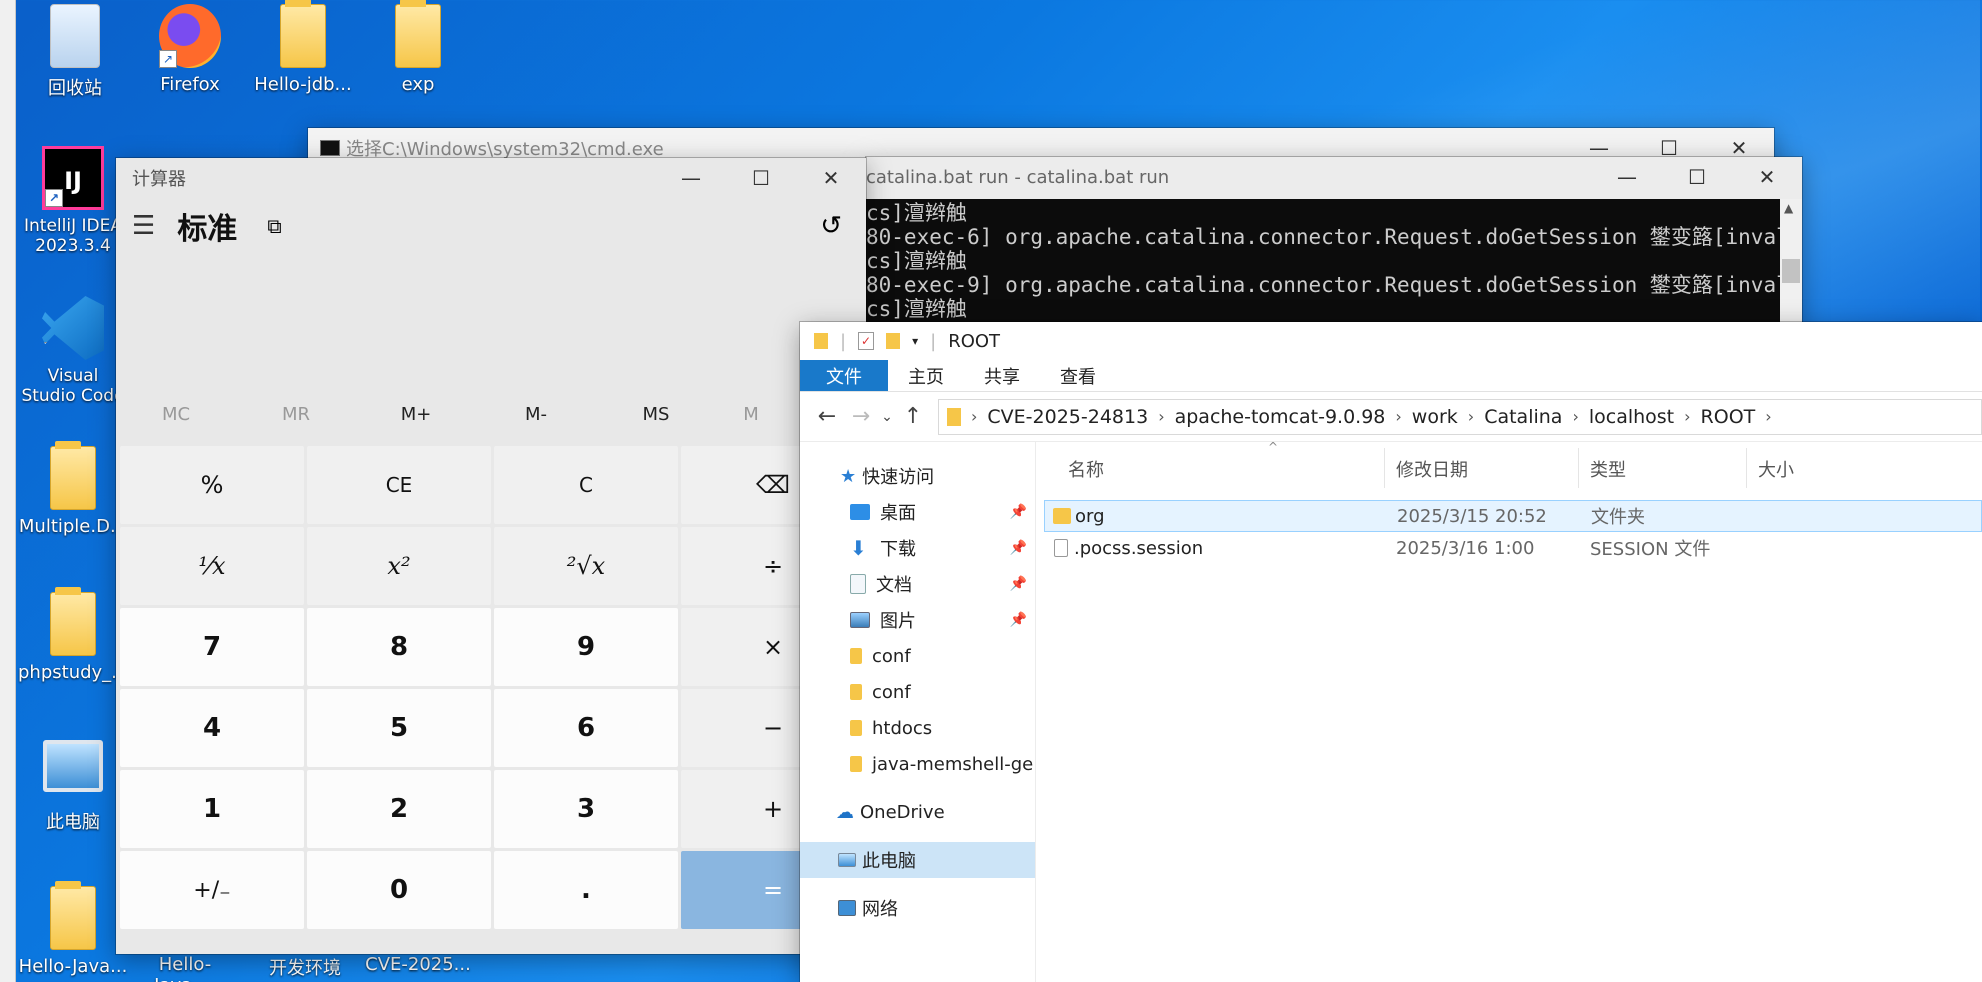  I want to click on scroll-up-icon: ▲, so click(1788, 208).